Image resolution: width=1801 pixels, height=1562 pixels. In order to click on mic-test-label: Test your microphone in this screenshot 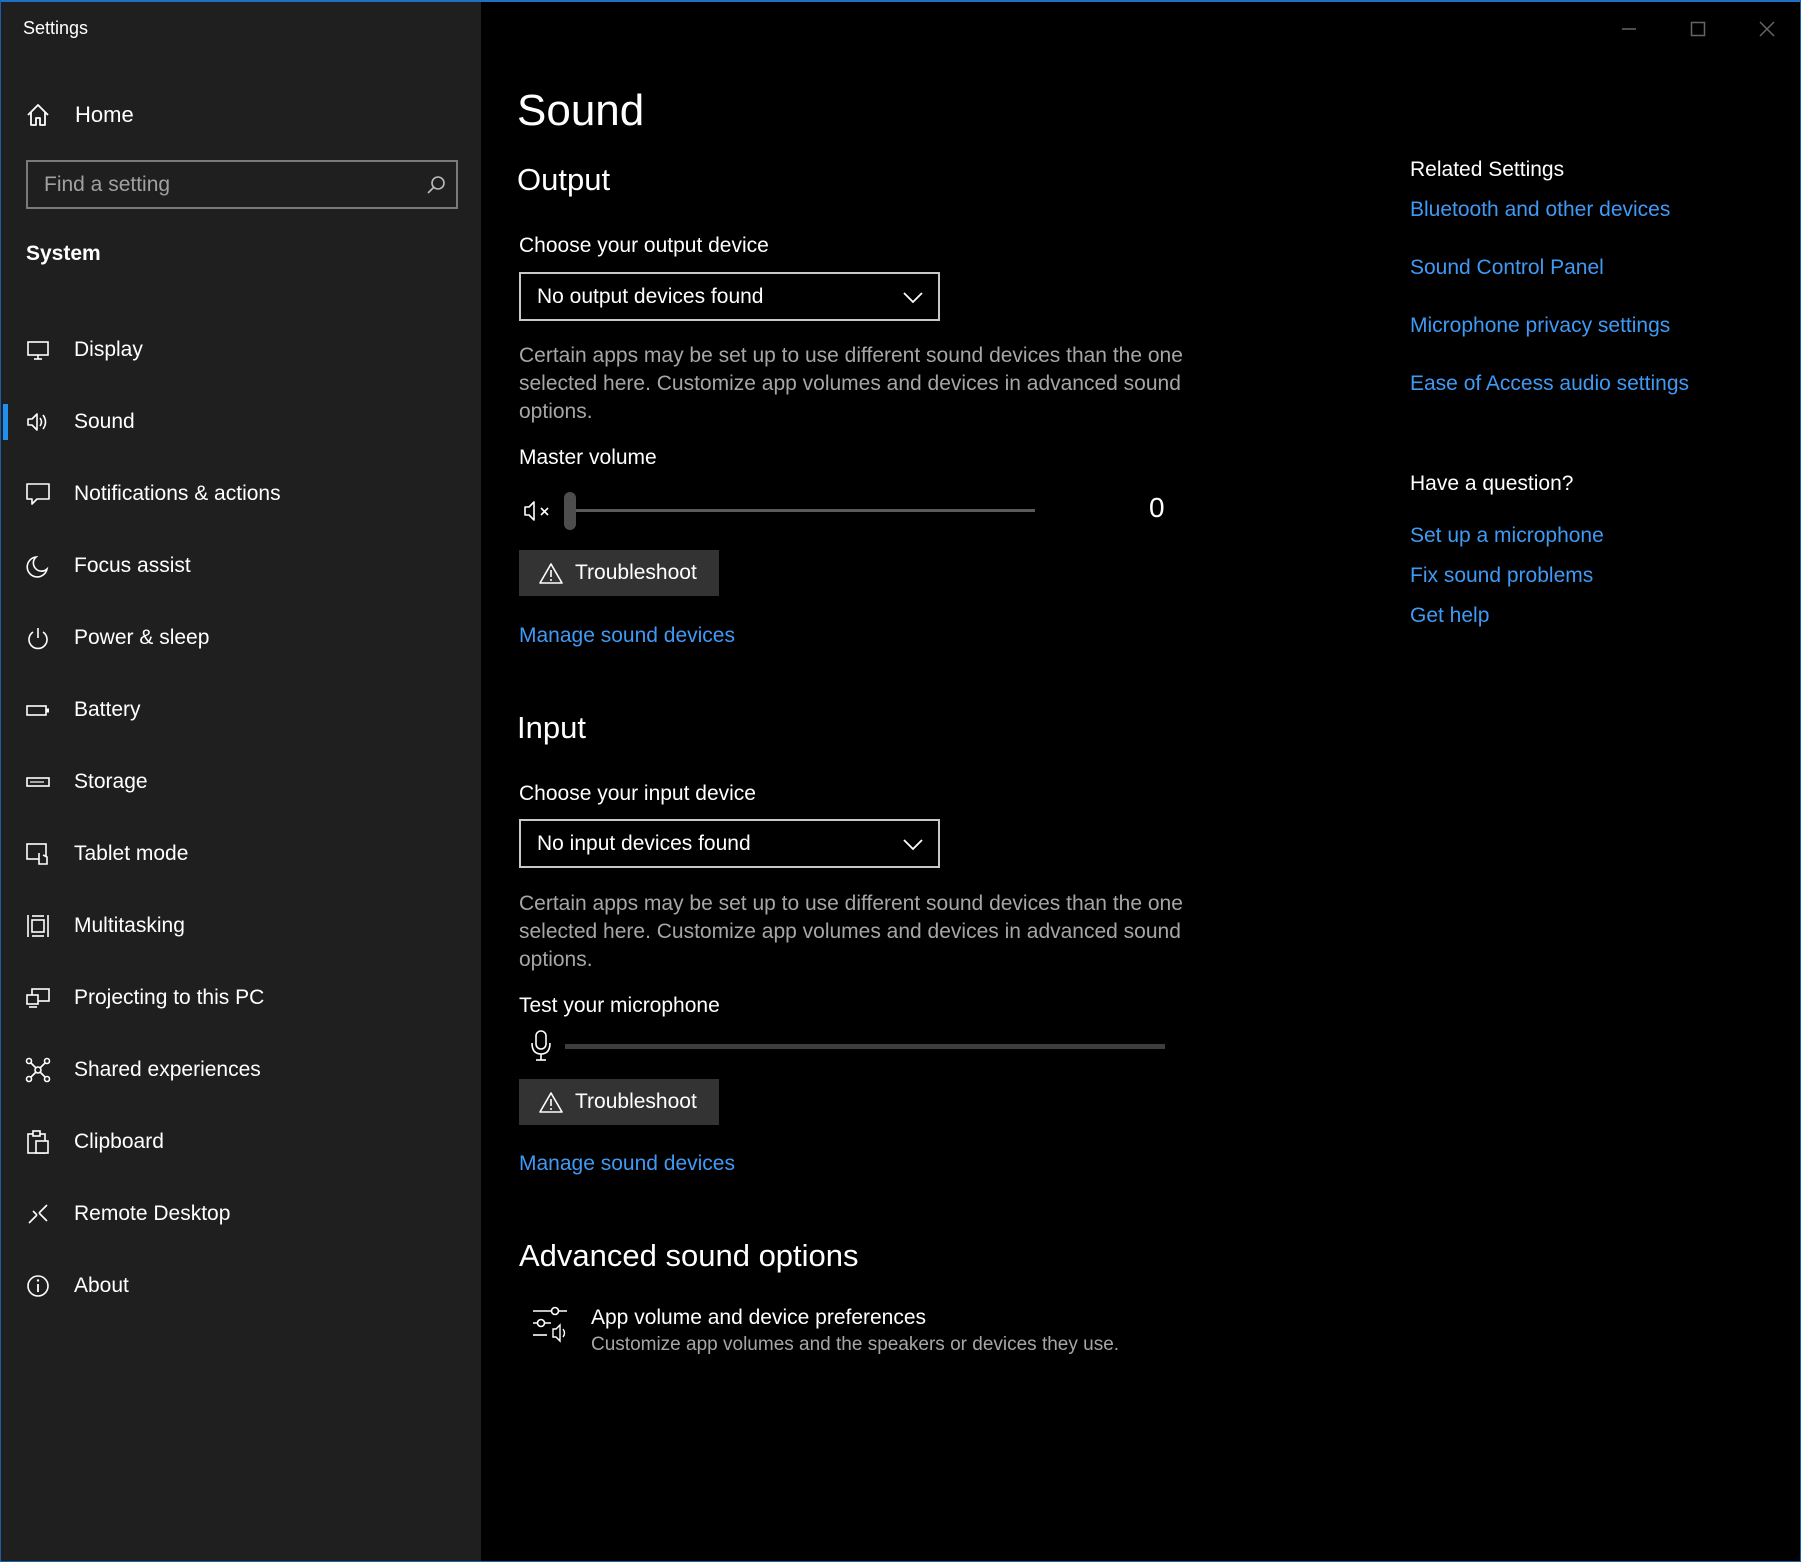, I will do `click(619, 1005)`.